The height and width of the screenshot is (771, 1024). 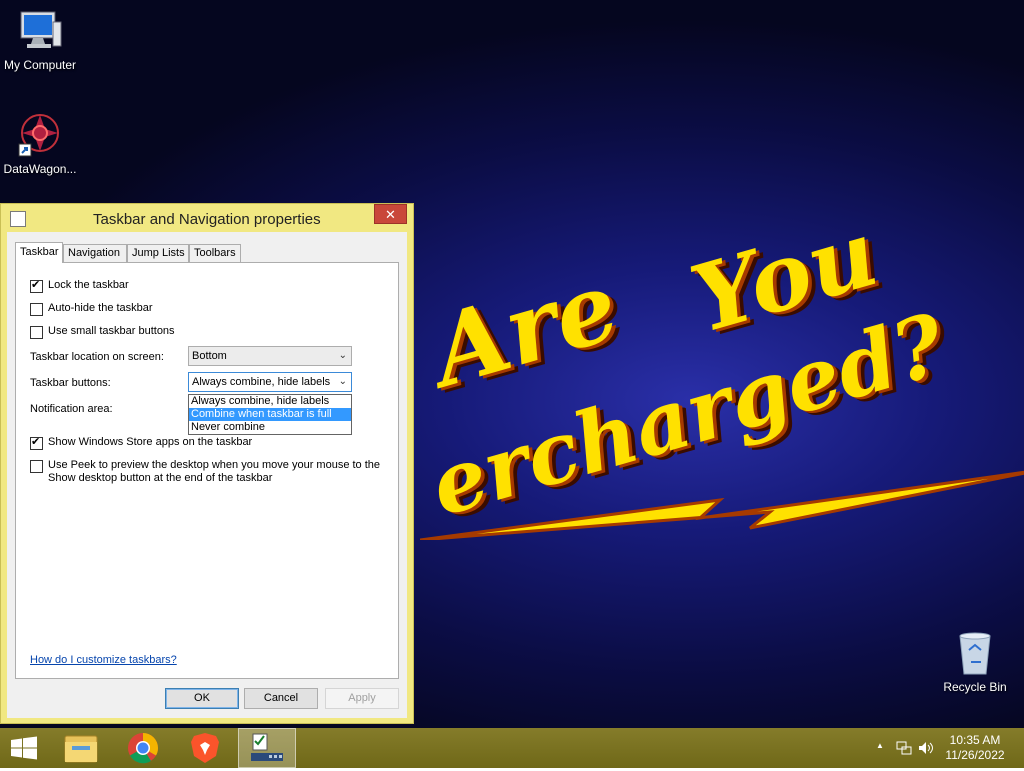 I want to click on taskbar-buttons-label: Taskbar buttons:, so click(x=70, y=383).